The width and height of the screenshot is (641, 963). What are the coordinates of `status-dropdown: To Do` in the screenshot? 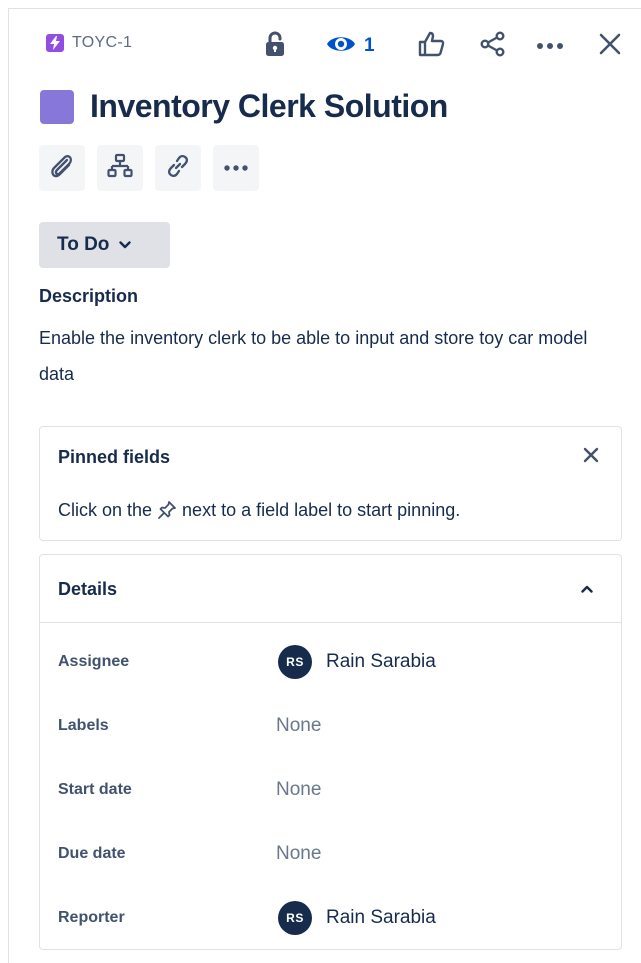 It's located at (104, 245).